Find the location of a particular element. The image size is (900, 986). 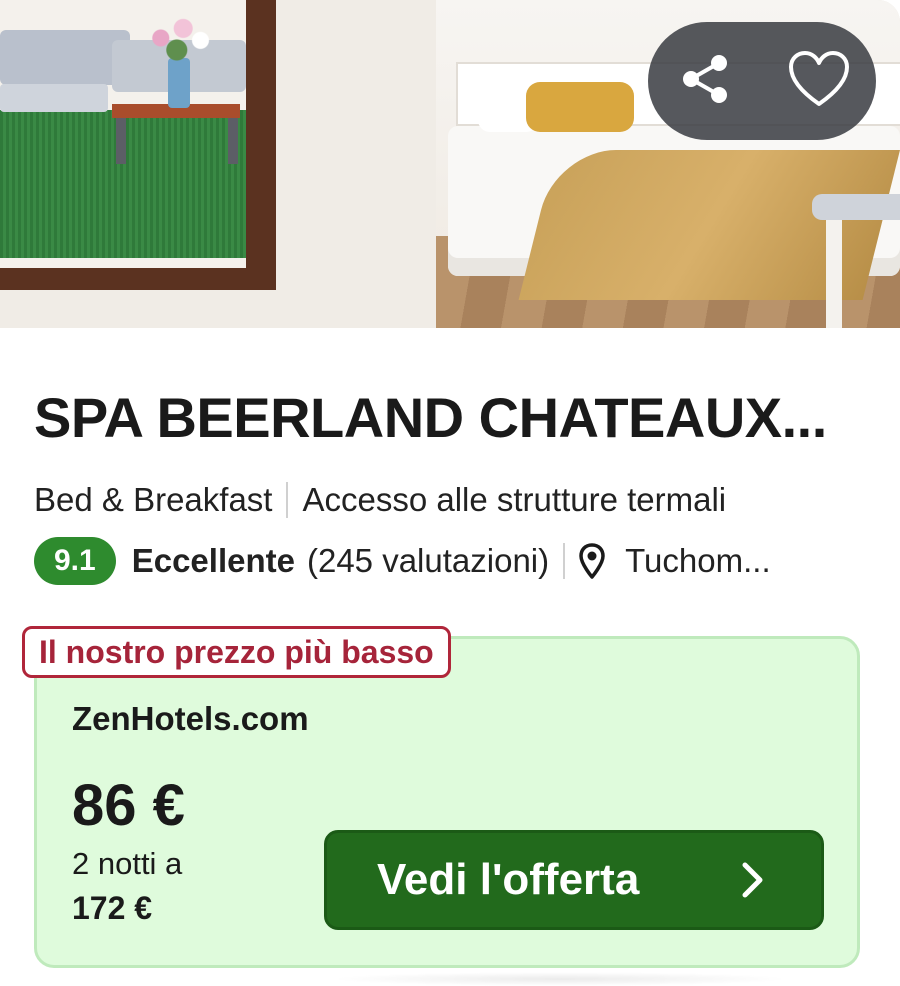

favorite-button is located at coordinates (819, 81).